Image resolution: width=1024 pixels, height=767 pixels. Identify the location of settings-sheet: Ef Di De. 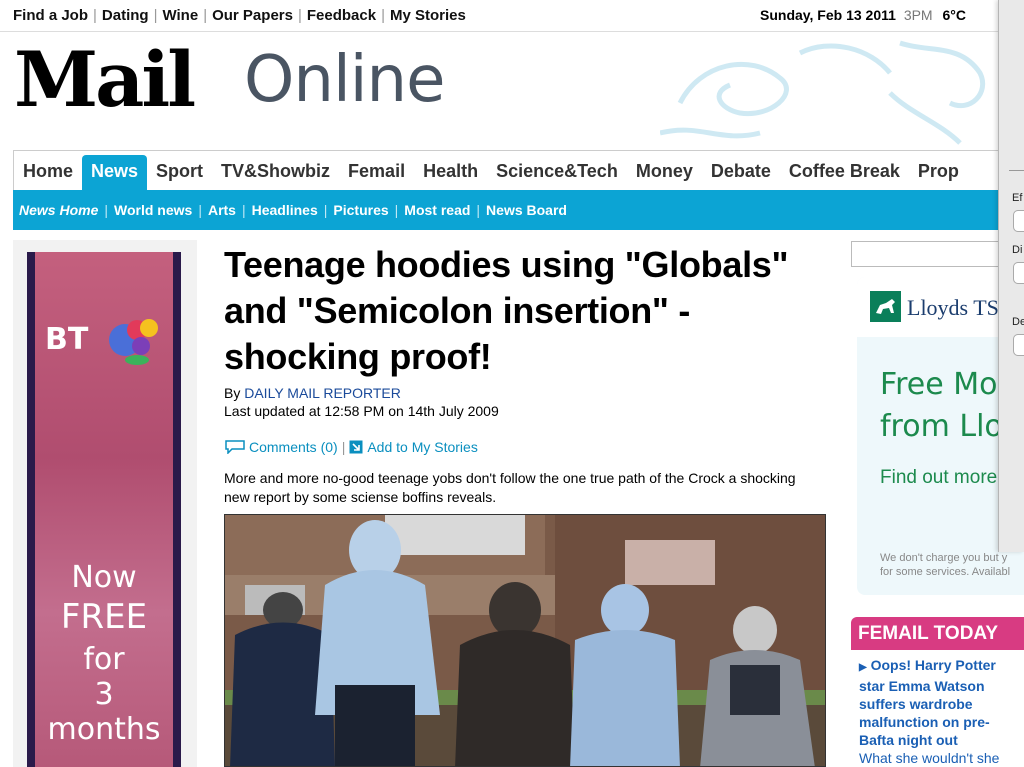
(1011, 276).